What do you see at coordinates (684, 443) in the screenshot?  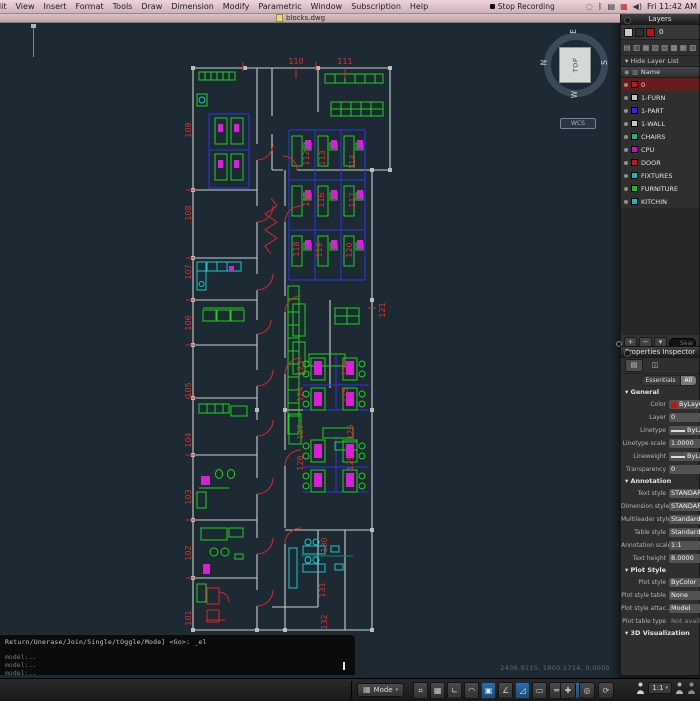 I see `property-value-field: 1.0000` at bounding box center [684, 443].